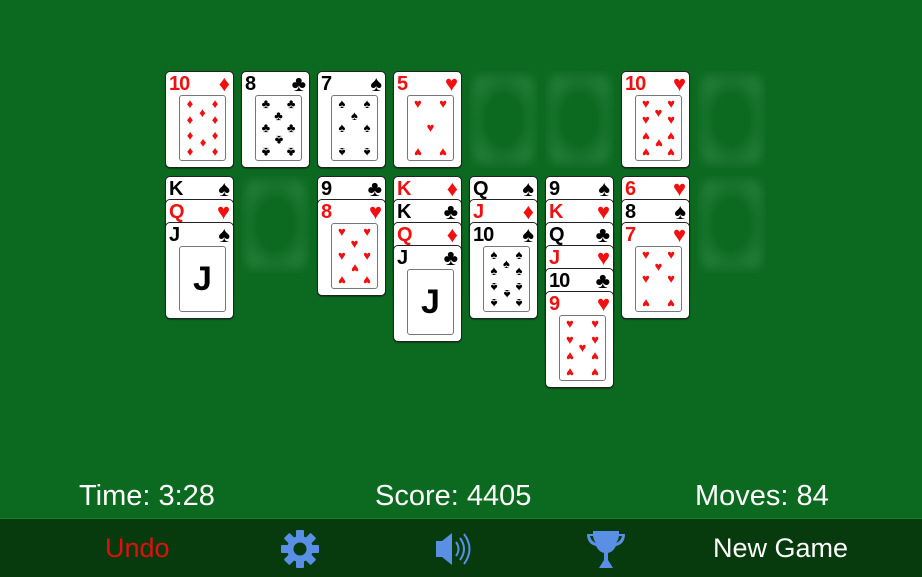 The image size is (922, 577). Describe the element at coordinates (275, 224) in the screenshot. I see `tableau-column-2-empty` at that location.